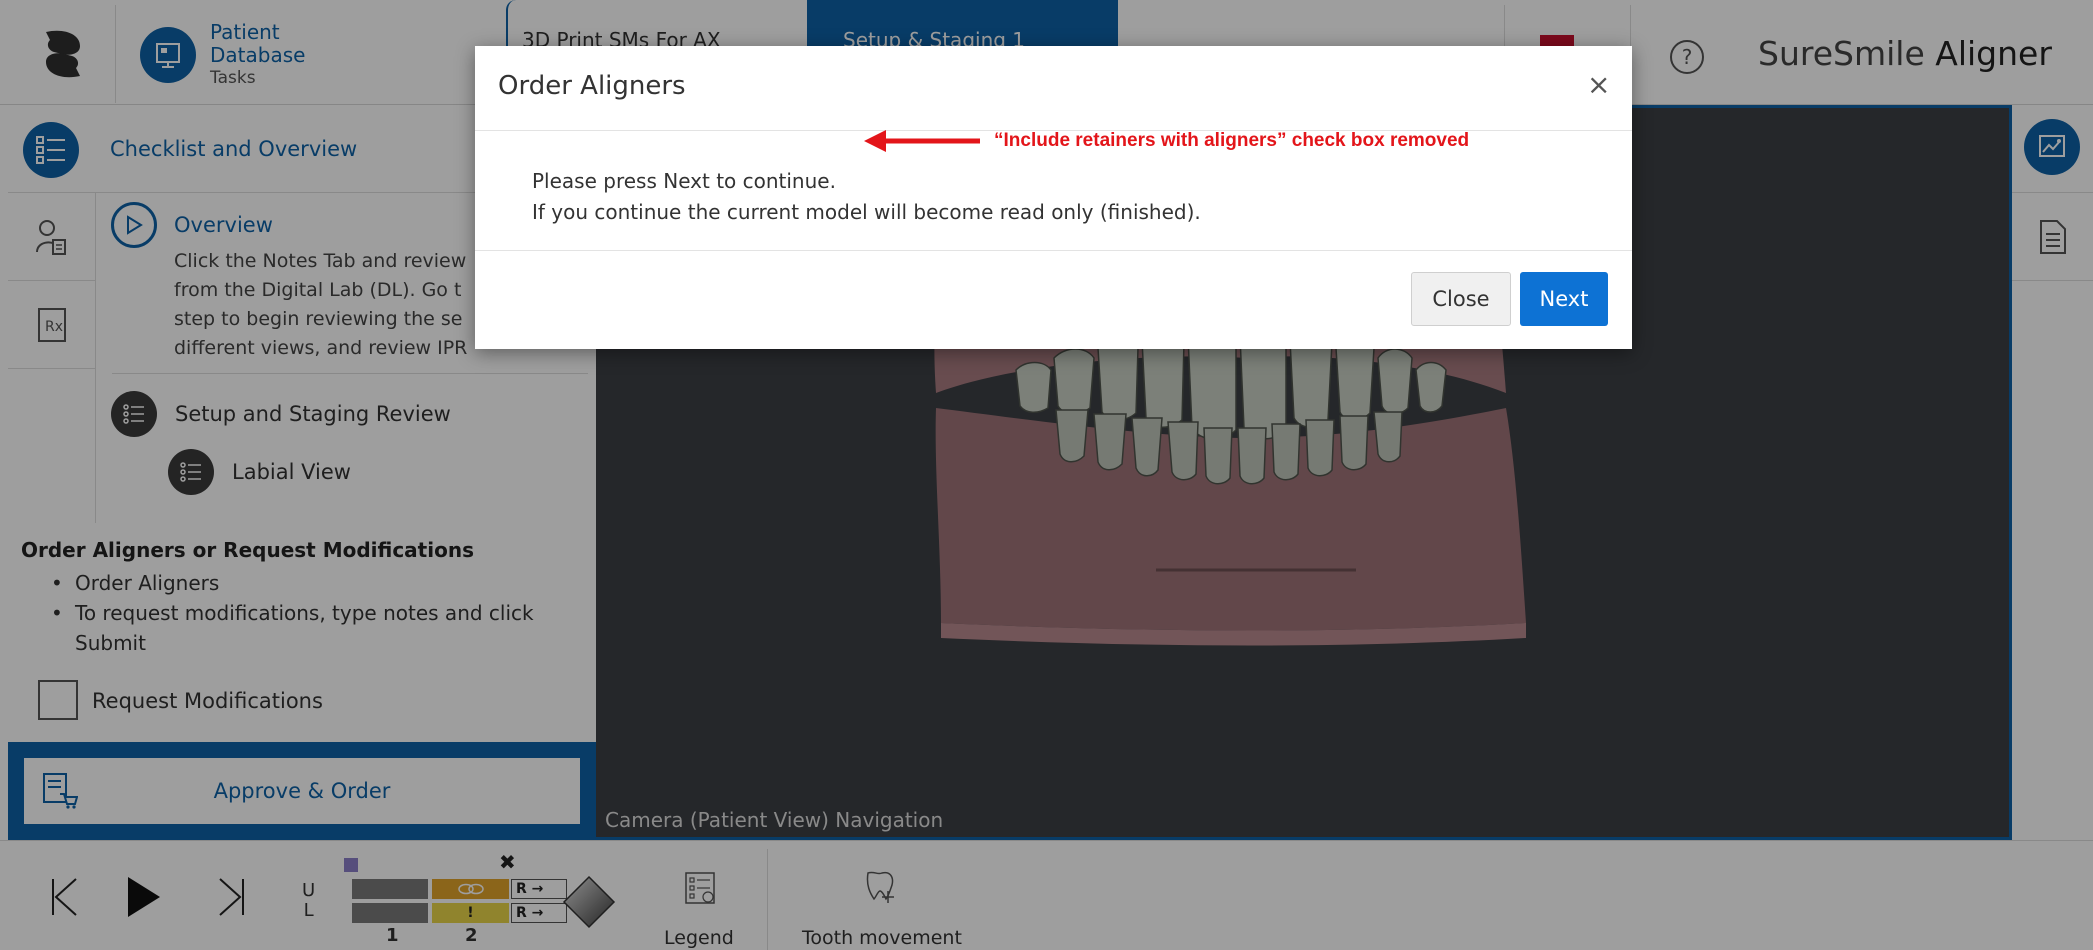  Describe the element at coordinates (1053, 250) in the screenshot. I see `dialog-divider` at that location.